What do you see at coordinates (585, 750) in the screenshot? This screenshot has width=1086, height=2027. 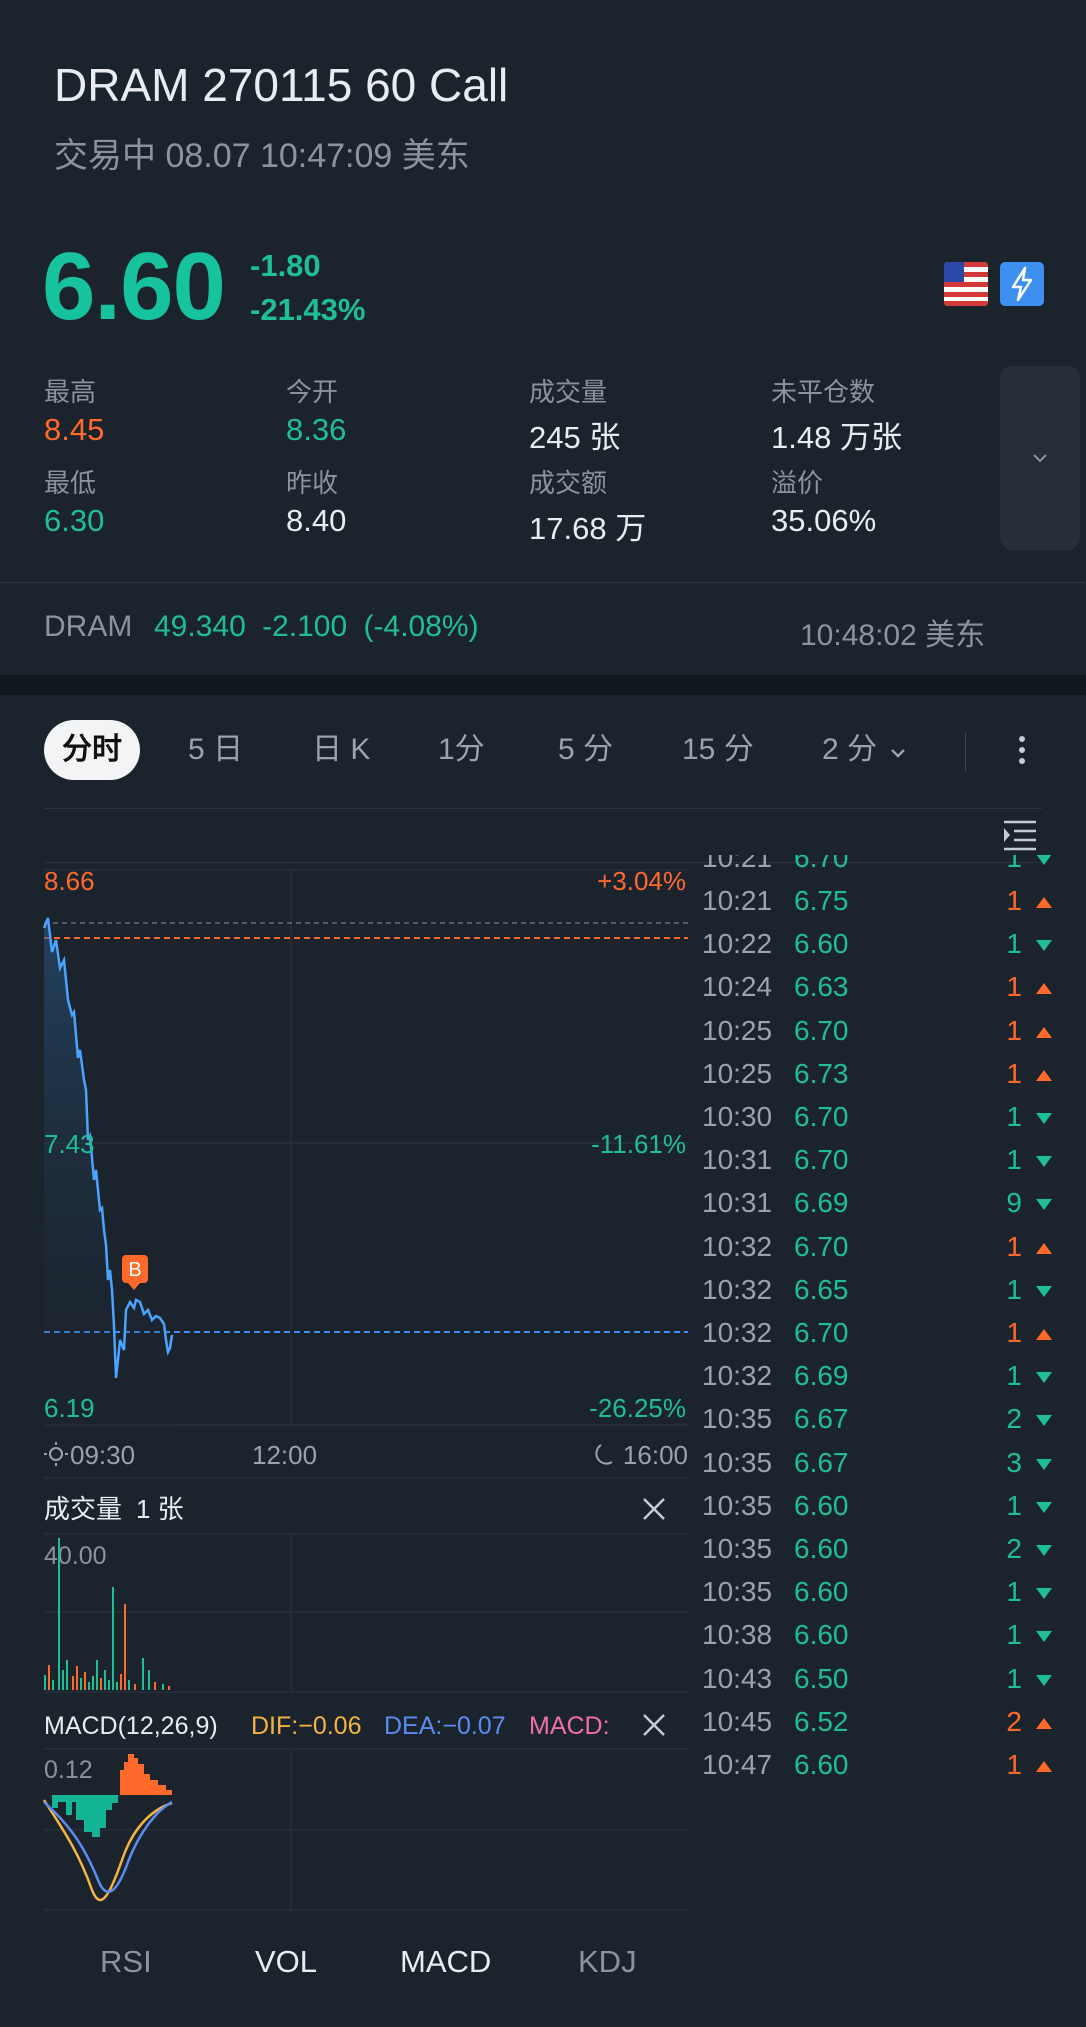 I see `tab-5min: 5 分` at bounding box center [585, 750].